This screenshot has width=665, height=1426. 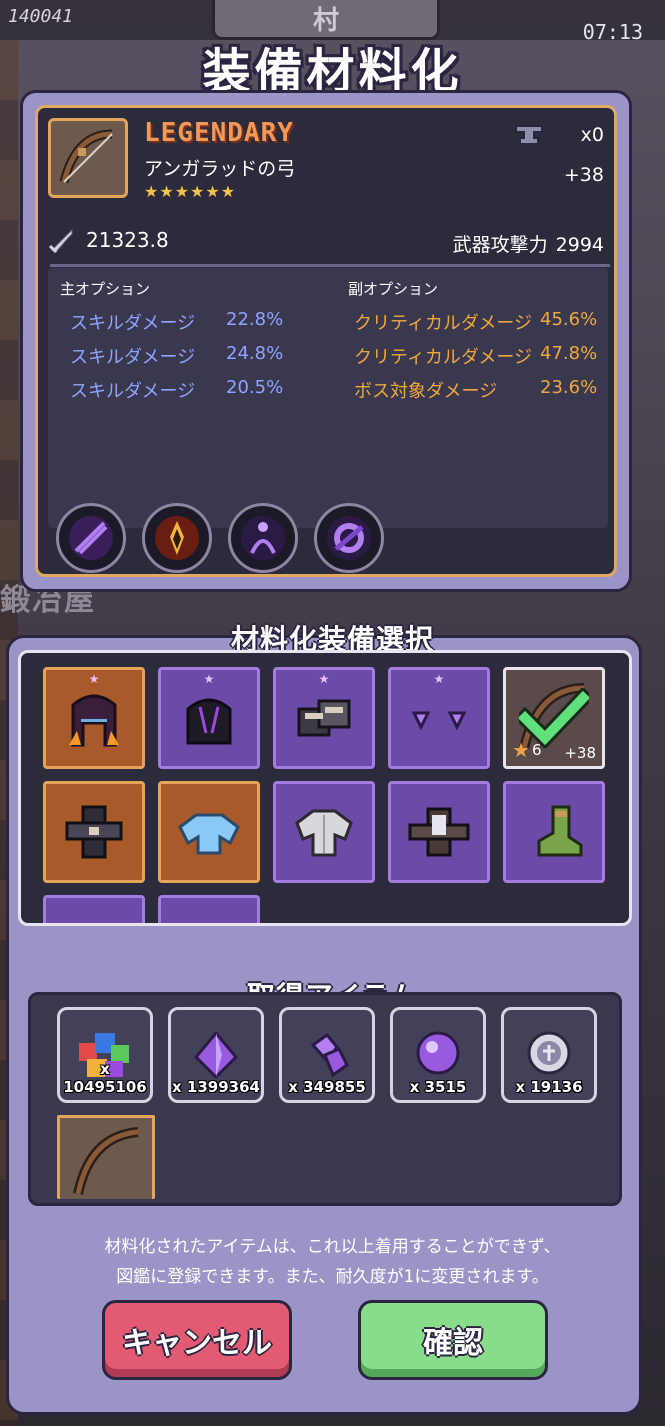 I want to click on weapon-attack: 武器攻撃力 2994, so click(x=528, y=243).